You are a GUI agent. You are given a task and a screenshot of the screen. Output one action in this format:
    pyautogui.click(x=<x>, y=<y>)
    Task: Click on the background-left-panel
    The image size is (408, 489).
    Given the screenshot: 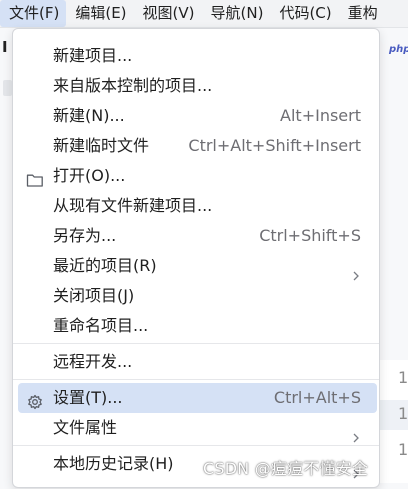 What is the action you would take?
    pyautogui.click(x=6, y=255)
    